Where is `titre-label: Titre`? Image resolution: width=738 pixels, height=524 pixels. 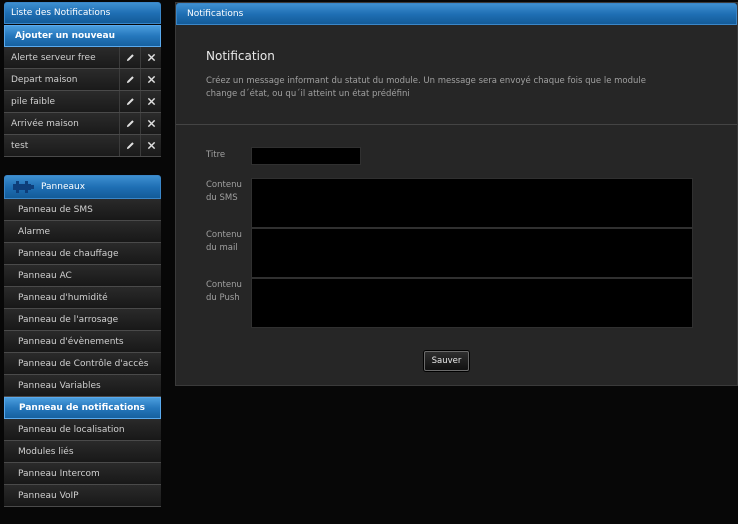
titre-label: Titre is located at coordinates (216, 155).